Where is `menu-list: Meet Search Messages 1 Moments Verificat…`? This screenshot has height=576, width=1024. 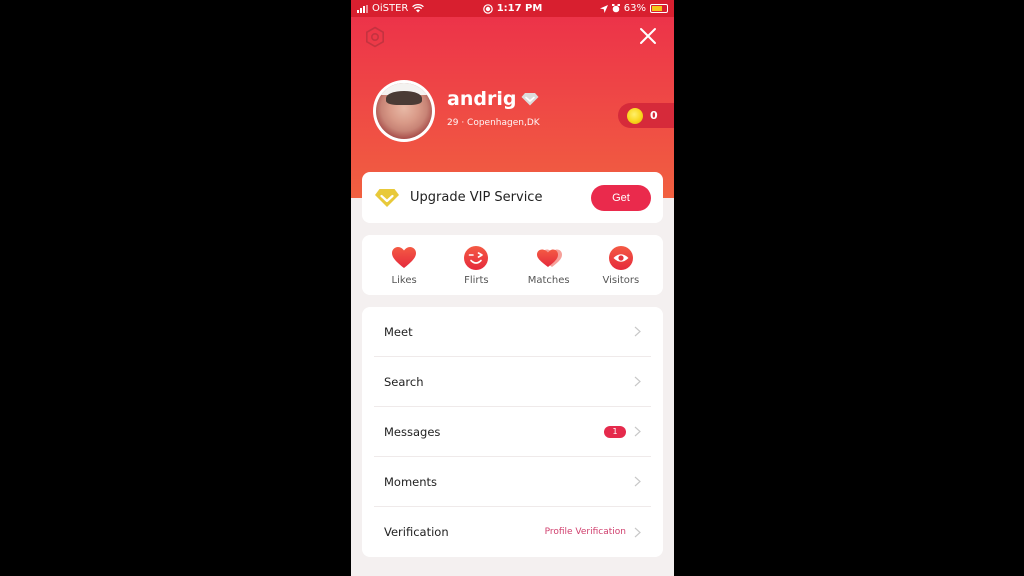 menu-list: Meet Search Messages 1 Moments Verificat… is located at coordinates (512, 432).